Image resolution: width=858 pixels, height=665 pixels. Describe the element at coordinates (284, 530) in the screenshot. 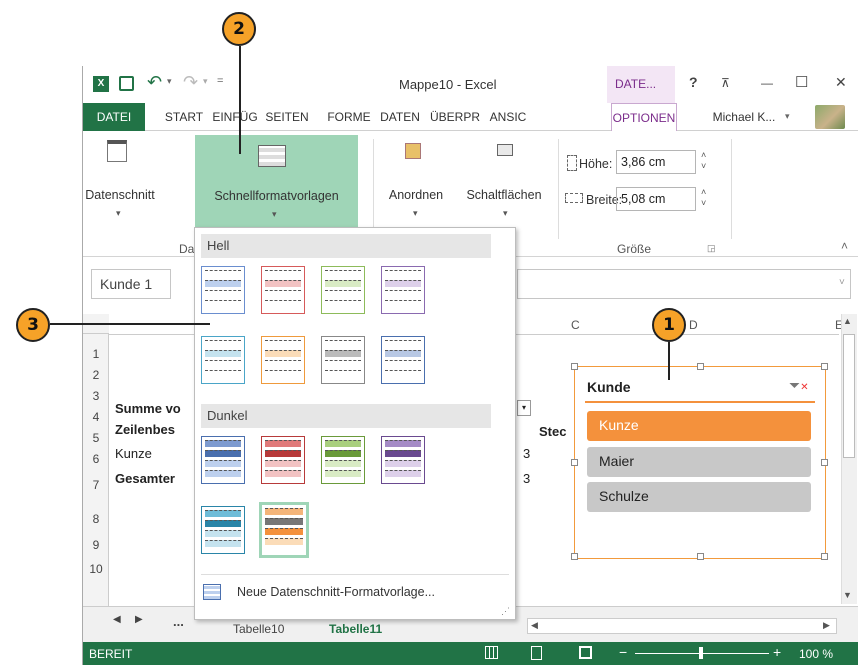

I see `slicer-style-dunkel-6-selected` at that location.